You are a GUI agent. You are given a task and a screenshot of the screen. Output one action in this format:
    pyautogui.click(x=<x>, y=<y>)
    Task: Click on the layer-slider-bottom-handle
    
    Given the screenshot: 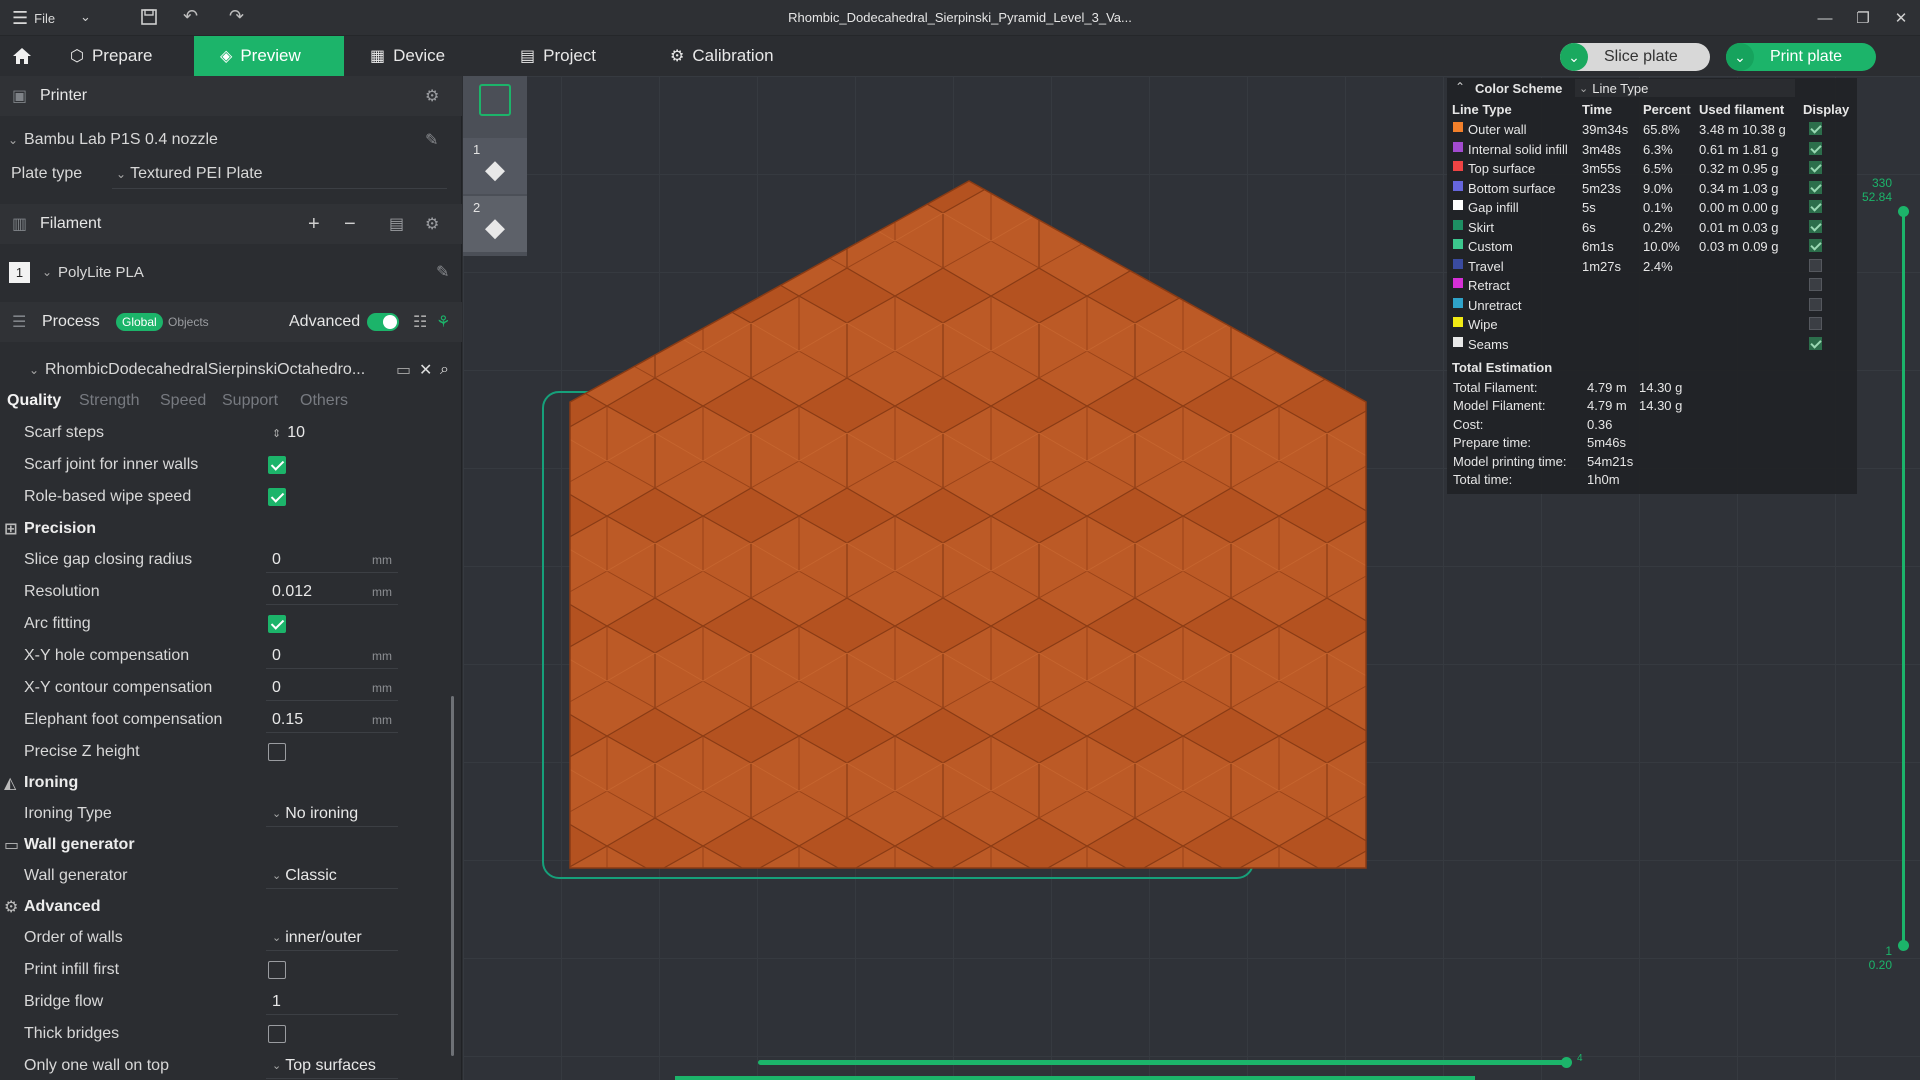 What is the action you would take?
    pyautogui.click(x=1903, y=945)
    